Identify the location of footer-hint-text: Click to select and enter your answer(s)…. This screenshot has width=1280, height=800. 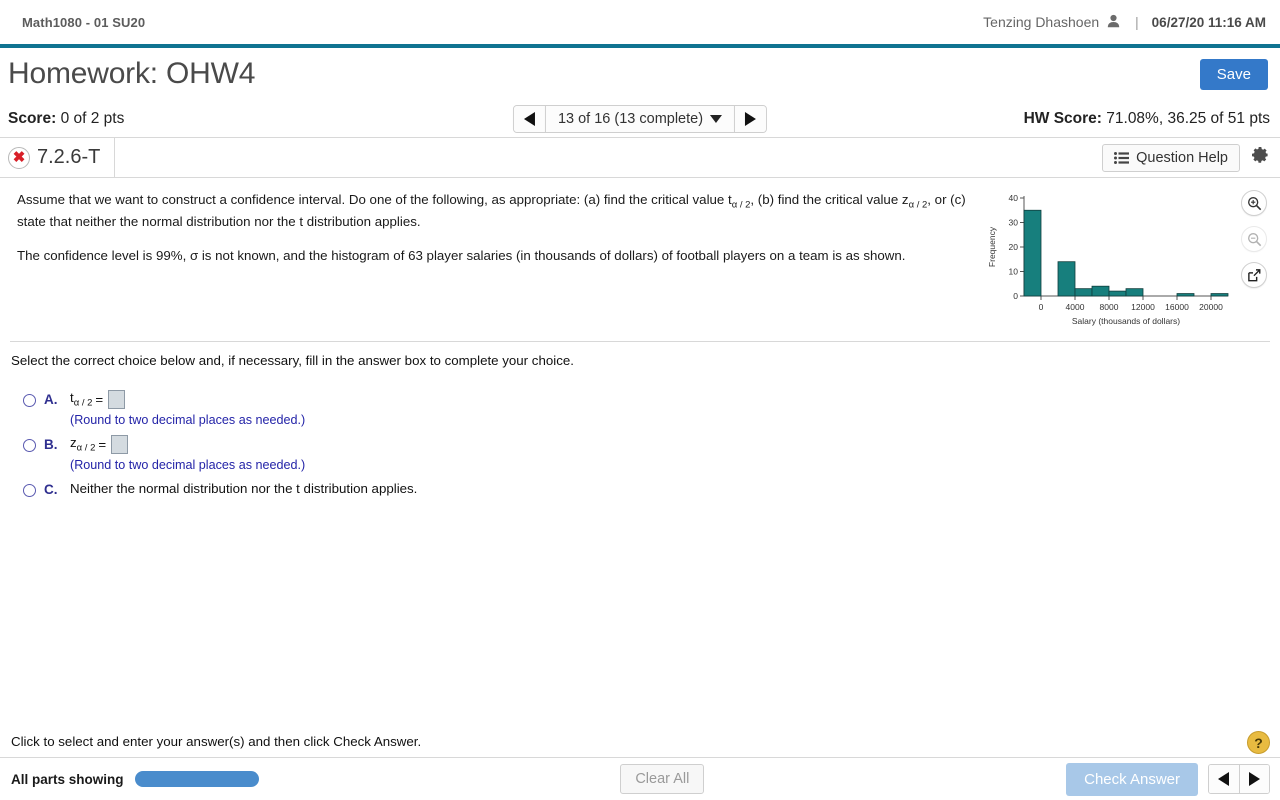
(216, 741).